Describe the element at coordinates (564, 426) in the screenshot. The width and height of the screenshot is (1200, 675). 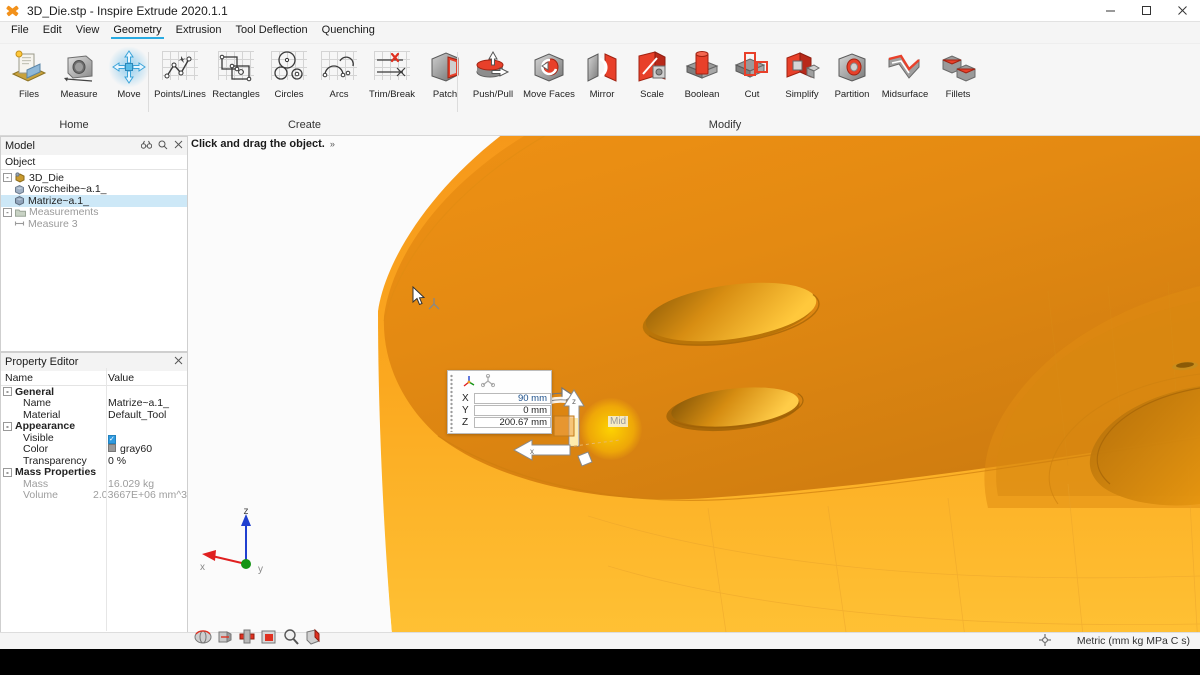
I see `plane-translate-handle` at that location.